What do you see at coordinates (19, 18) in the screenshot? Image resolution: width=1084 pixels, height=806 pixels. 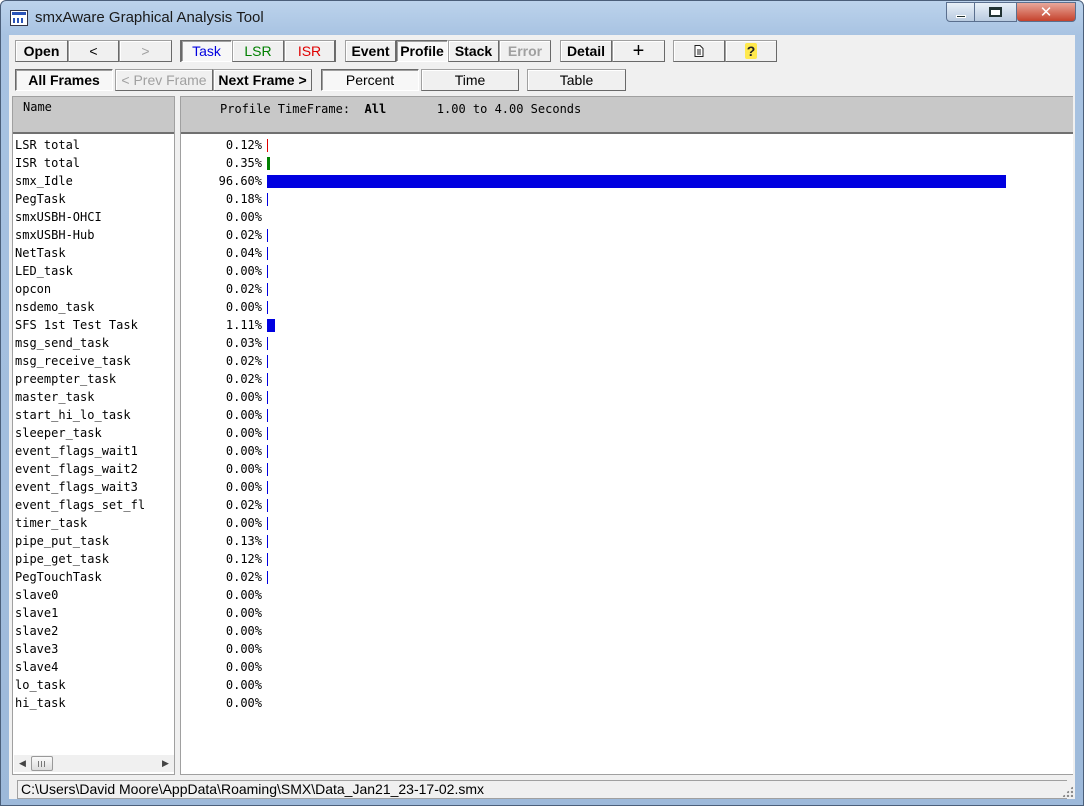 I see `app-icon` at bounding box center [19, 18].